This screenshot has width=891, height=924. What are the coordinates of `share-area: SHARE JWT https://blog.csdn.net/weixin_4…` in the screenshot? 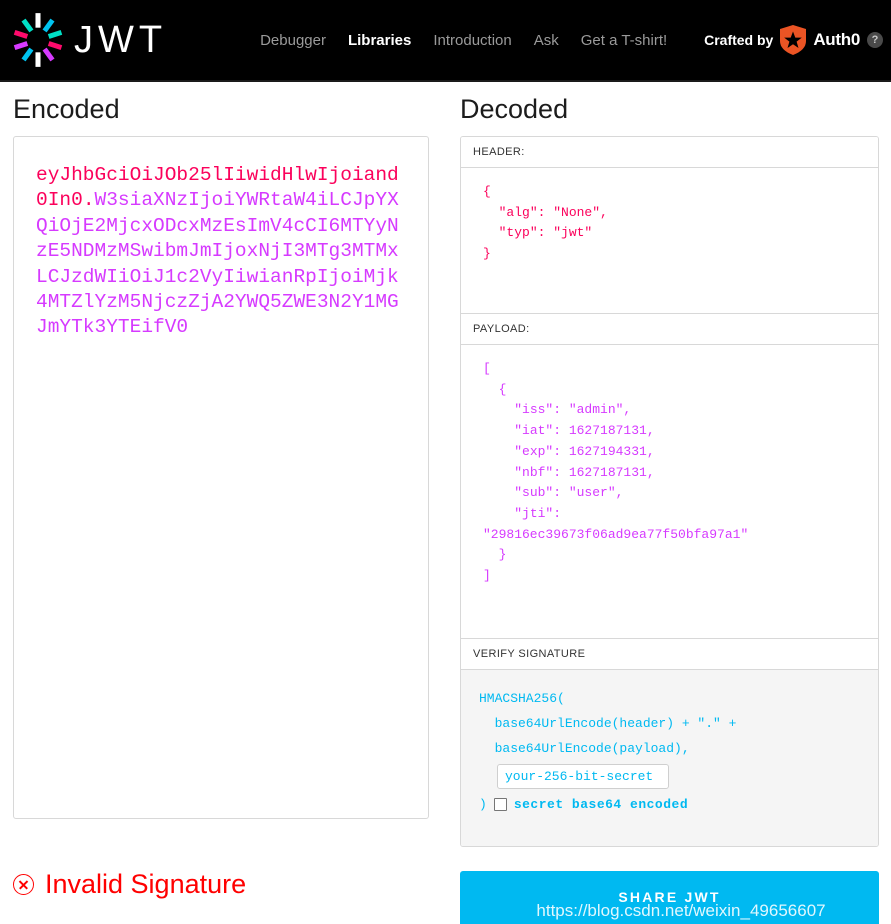 It's located at (675, 897).